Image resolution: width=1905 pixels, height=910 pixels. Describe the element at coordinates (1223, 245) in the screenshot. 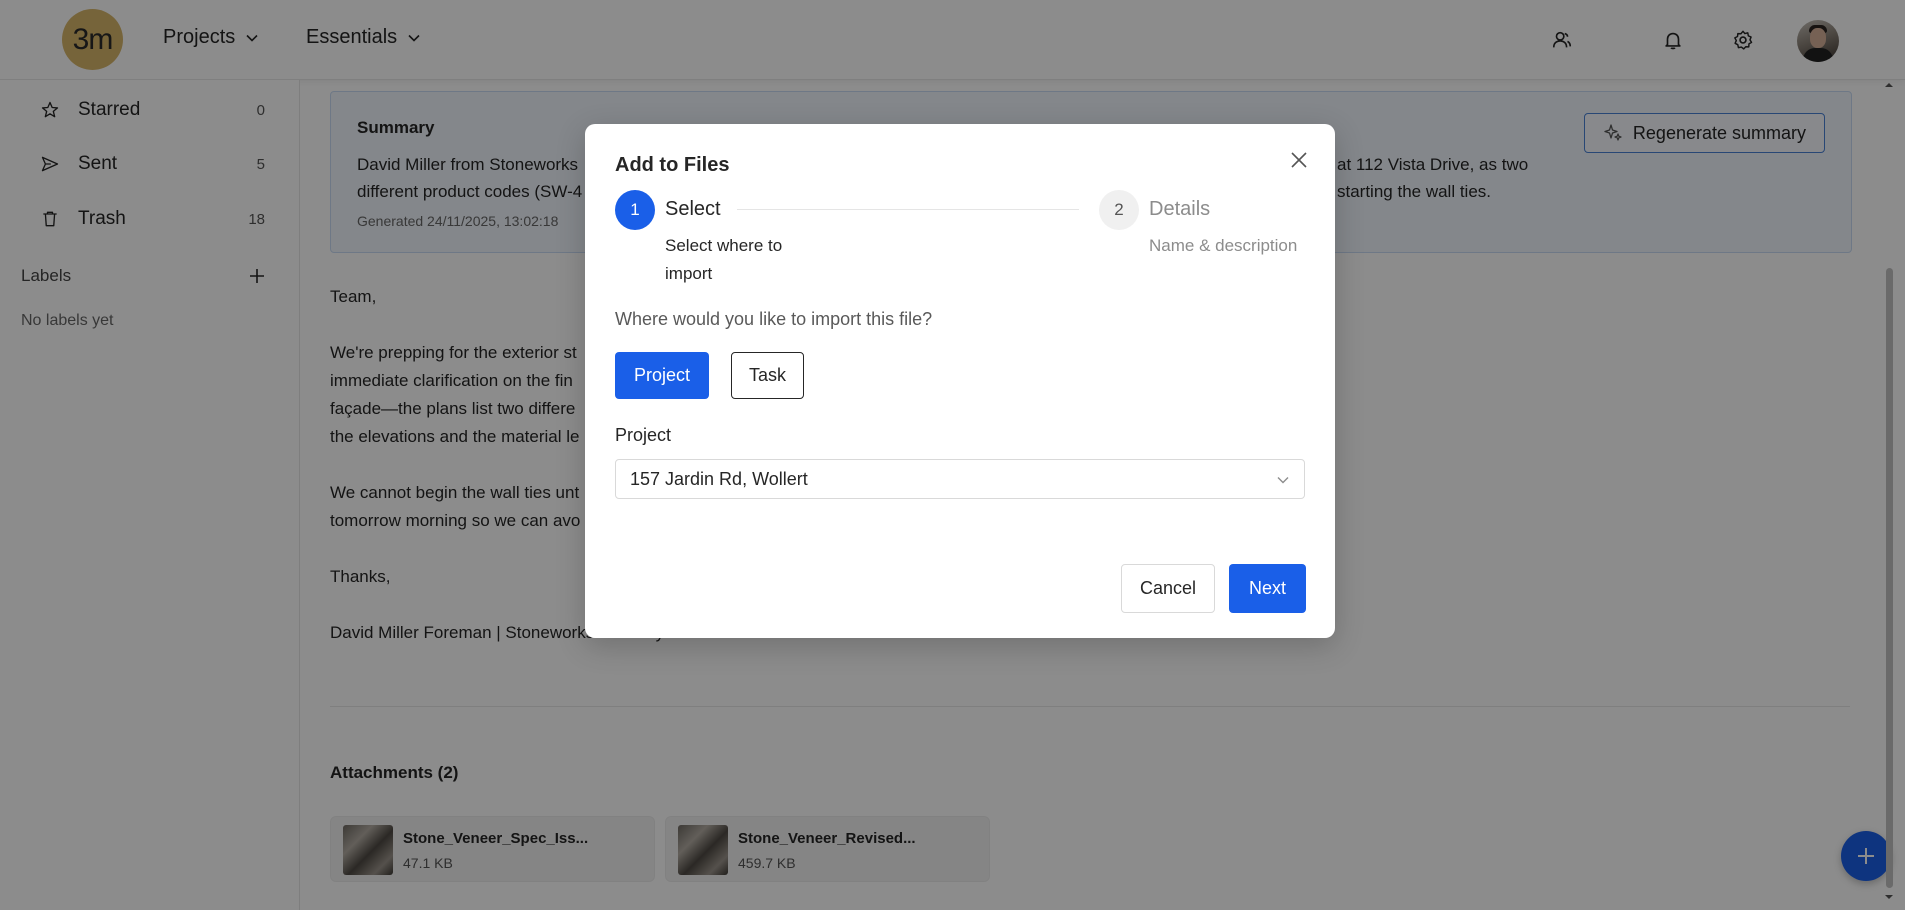

I see `step-2-description: Name & description` at that location.